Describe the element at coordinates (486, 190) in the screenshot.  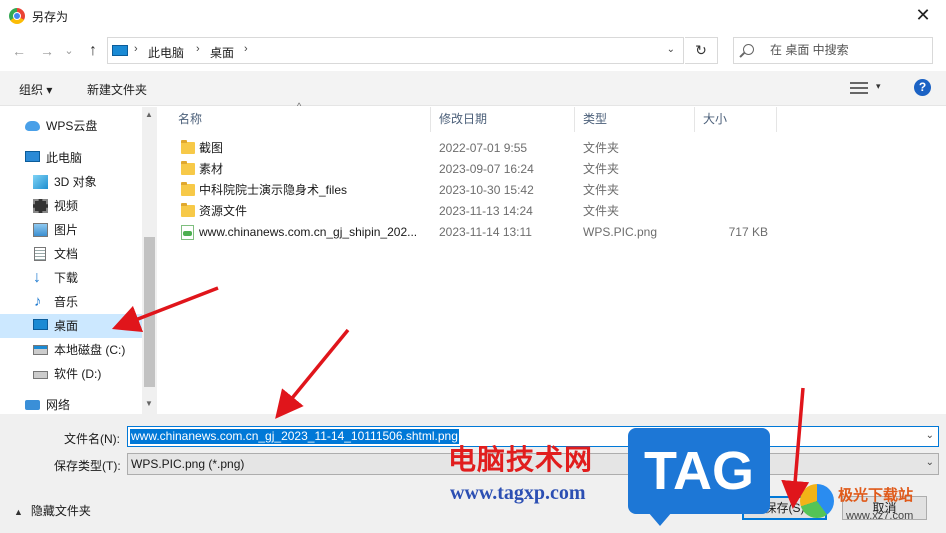
I see `file-date: 2023-10-30 15:42` at that location.